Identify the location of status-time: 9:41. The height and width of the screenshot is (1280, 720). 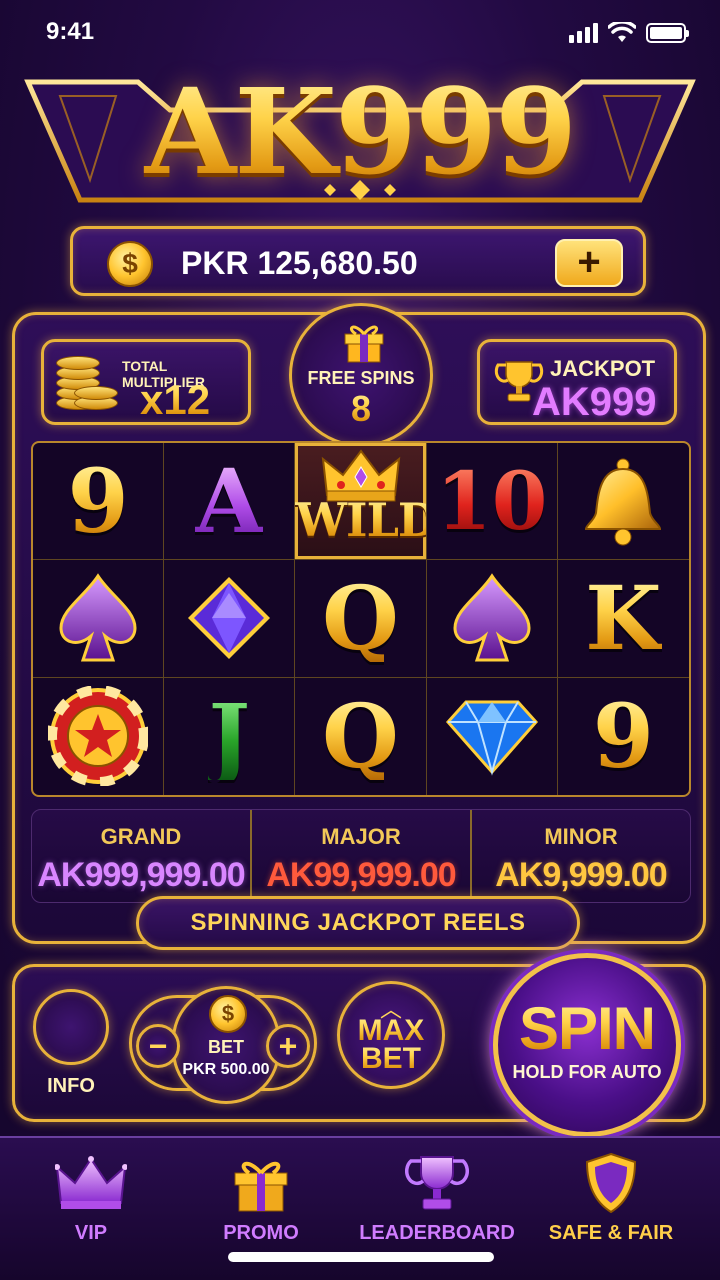
(70, 31).